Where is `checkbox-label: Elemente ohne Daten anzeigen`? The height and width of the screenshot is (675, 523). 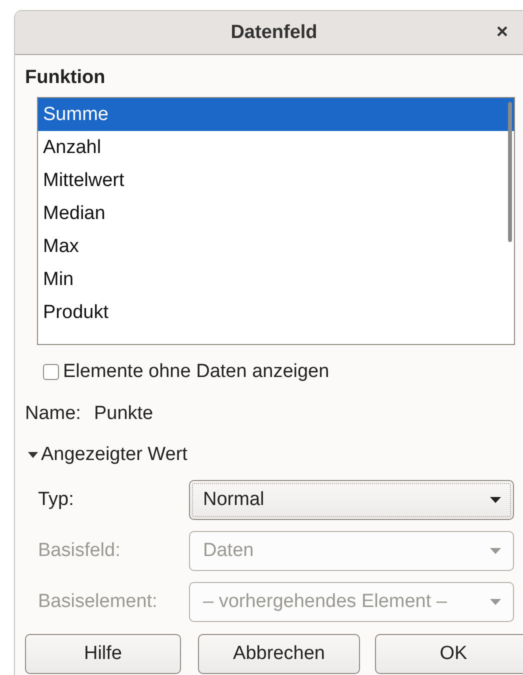
checkbox-label: Elemente ohne Daten anzeigen is located at coordinates (196, 372).